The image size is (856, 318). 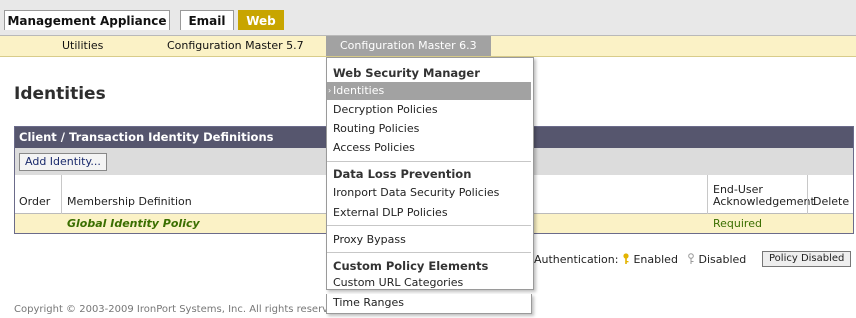 I want to click on tab-management-appliance: Management Appliance, so click(x=87, y=20).